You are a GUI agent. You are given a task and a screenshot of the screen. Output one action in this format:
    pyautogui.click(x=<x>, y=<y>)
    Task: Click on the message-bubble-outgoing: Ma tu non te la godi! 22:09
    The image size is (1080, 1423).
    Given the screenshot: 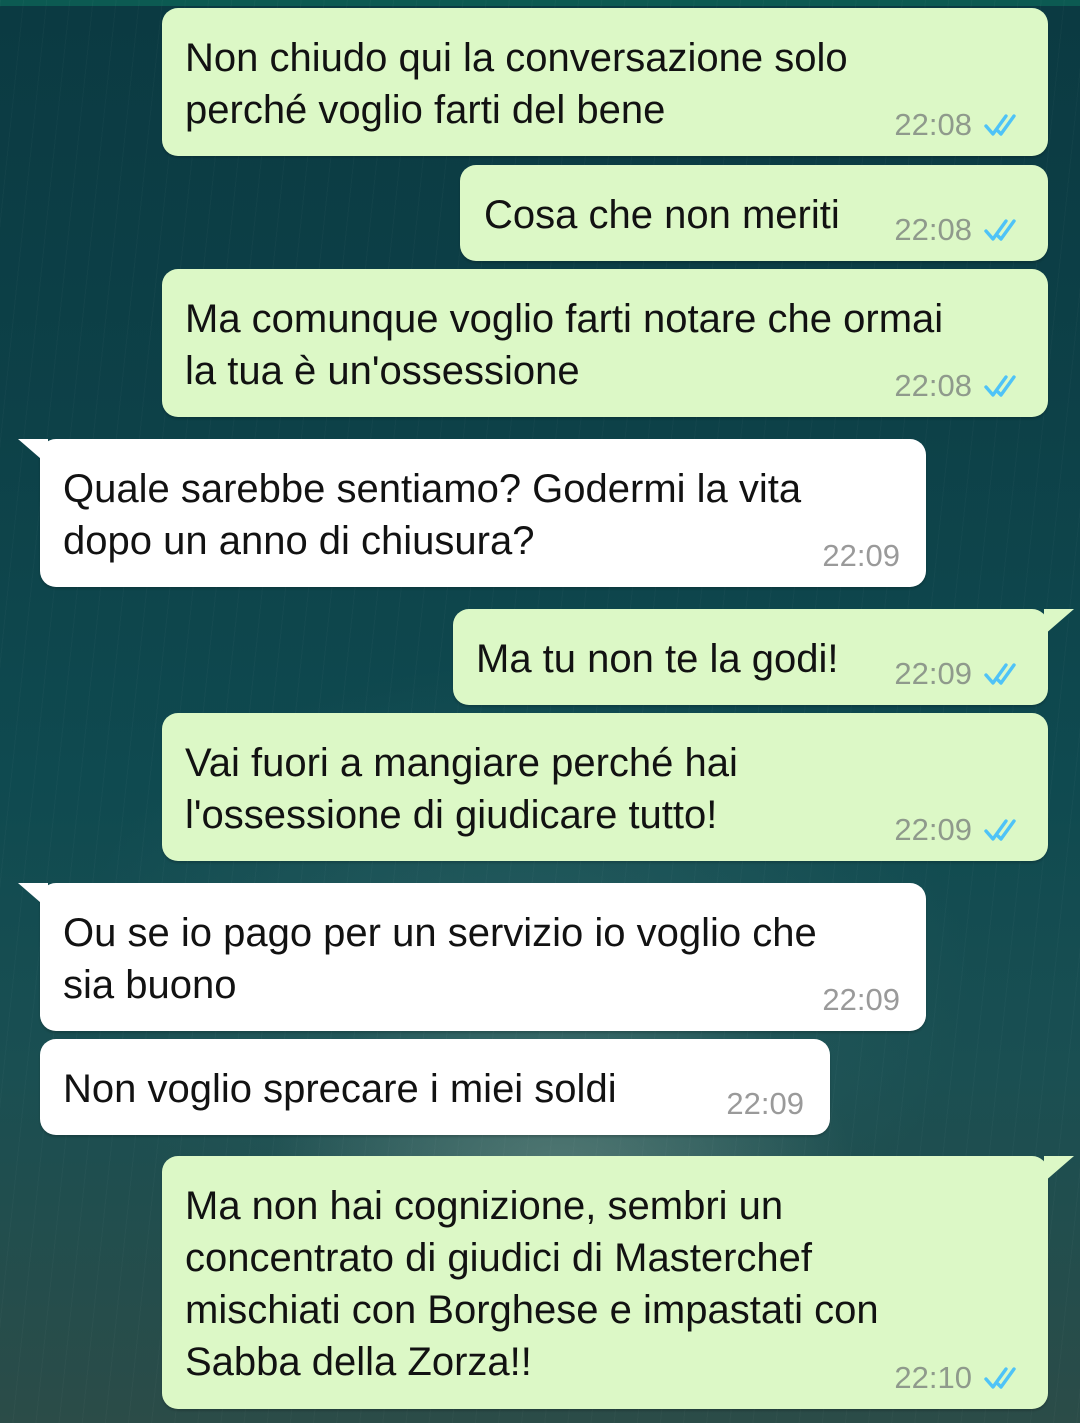 What is the action you would take?
    pyautogui.click(x=763, y=657)
    